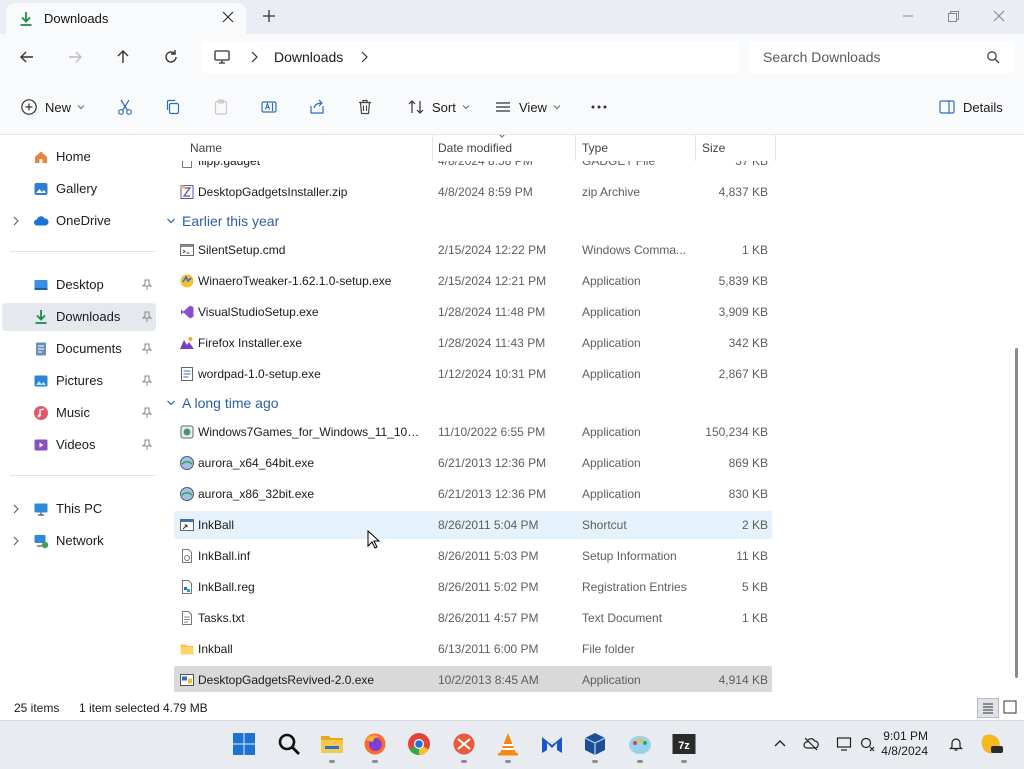 This screenshot has width=1024, height=769. Describe the element at coordinates (438, 107) in the screenshot. I see `sort-button: Sort` at that location.